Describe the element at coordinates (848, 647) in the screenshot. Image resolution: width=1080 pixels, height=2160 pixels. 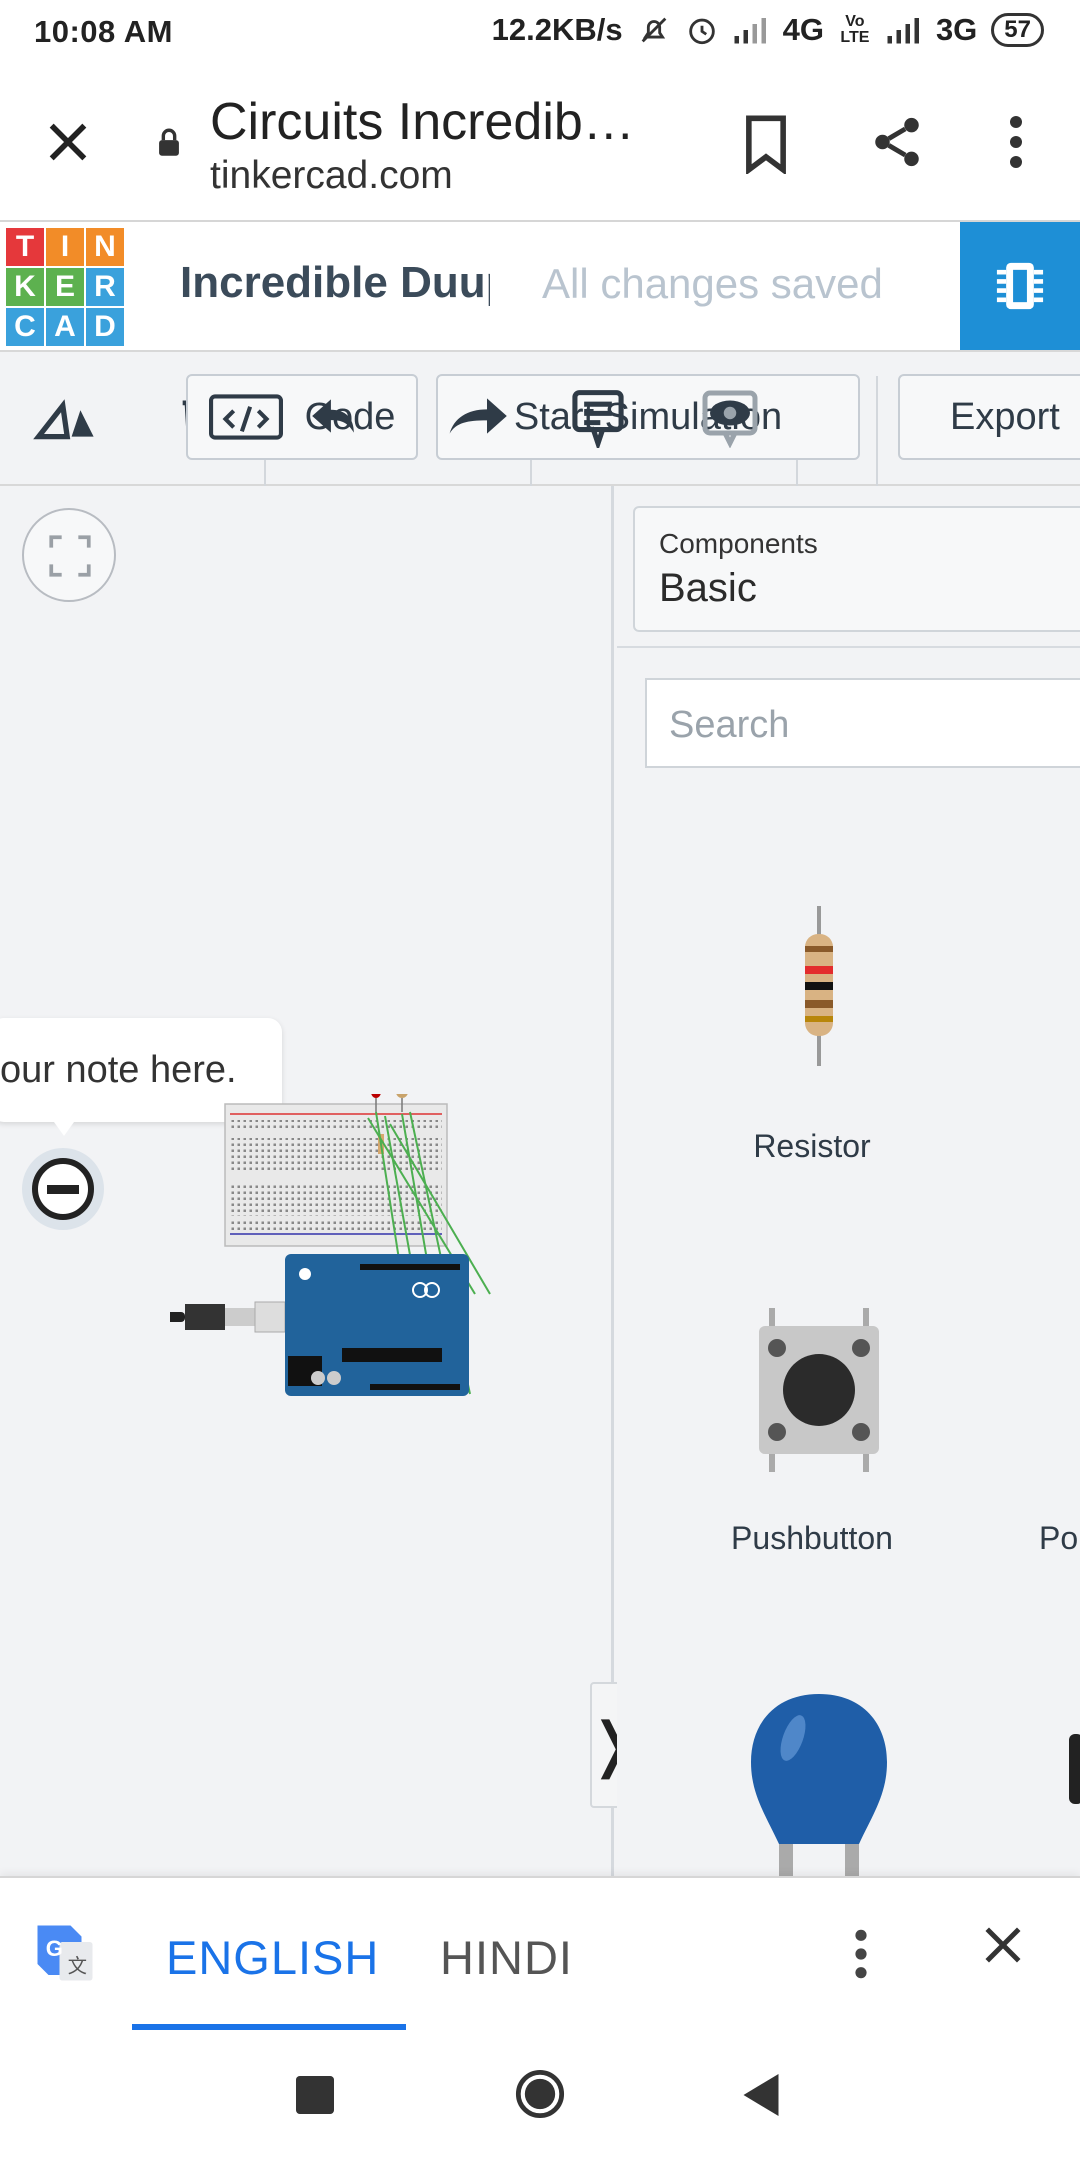
I see `panel-divider` at that location.